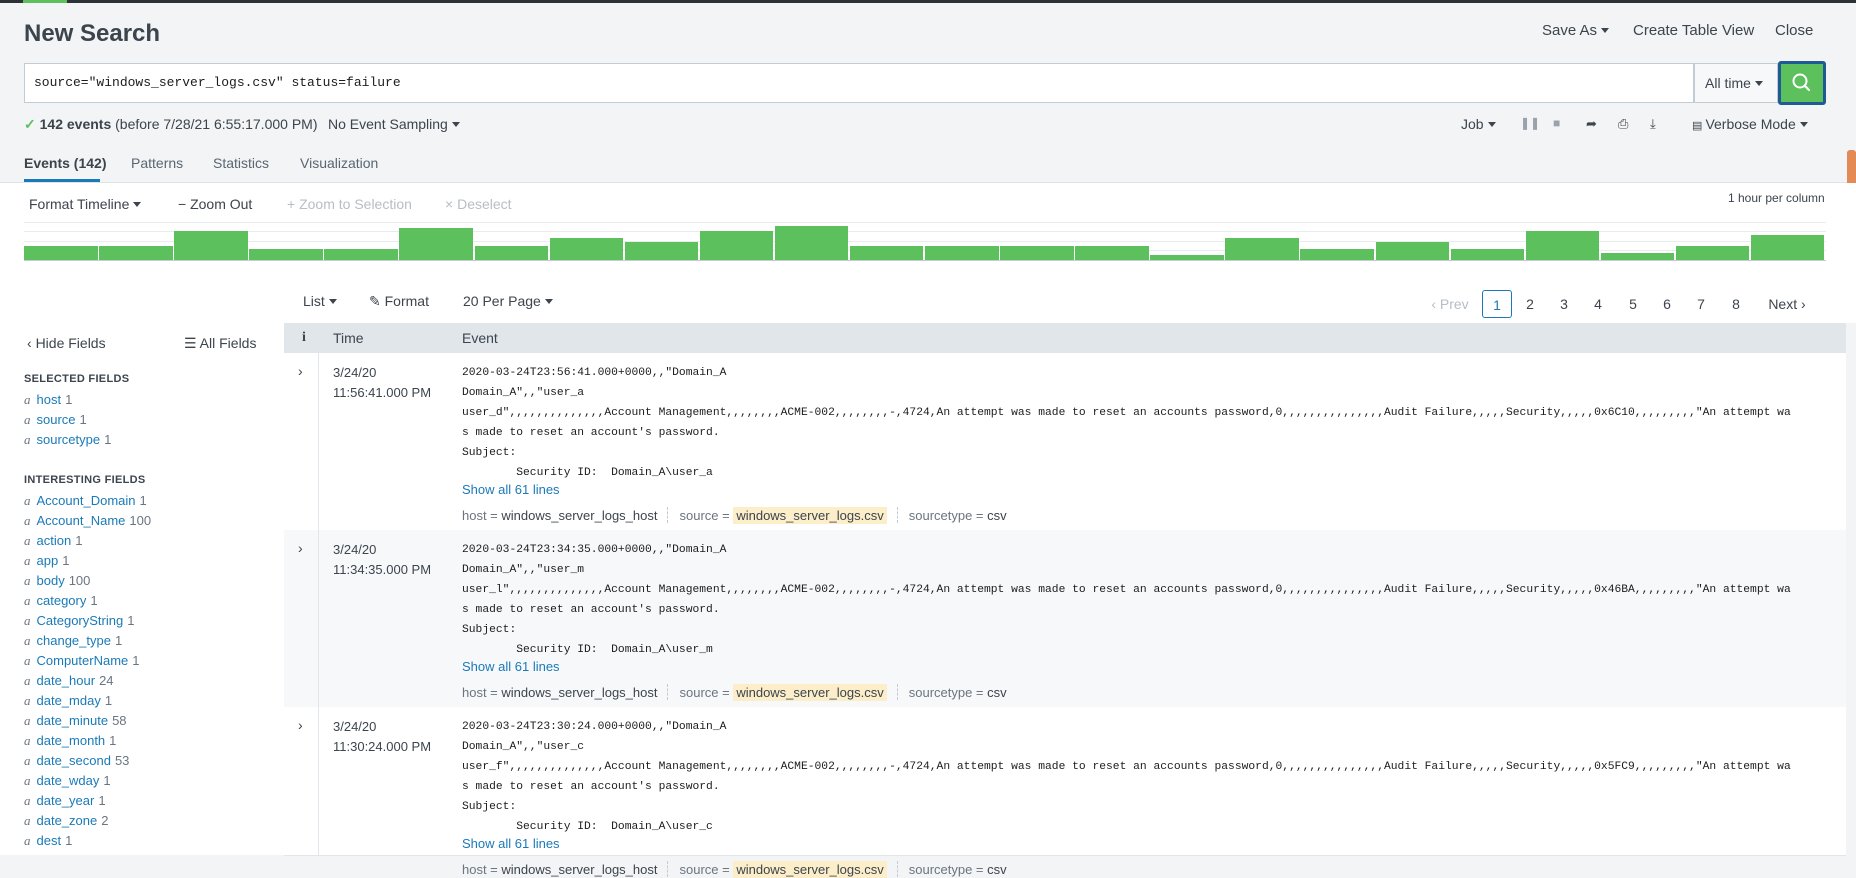 The height and width of the screenshot is (878, 1856). I want to click on field-category: a category 1, so click(61, 601).